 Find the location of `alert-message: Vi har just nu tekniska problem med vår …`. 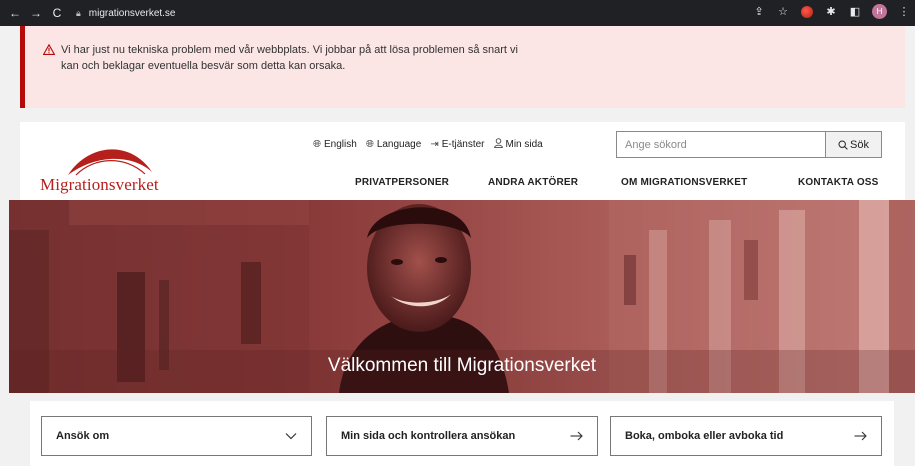

alert-message: Vi har just nu tekniska problem med vår … is located at coordinates (289, 58).